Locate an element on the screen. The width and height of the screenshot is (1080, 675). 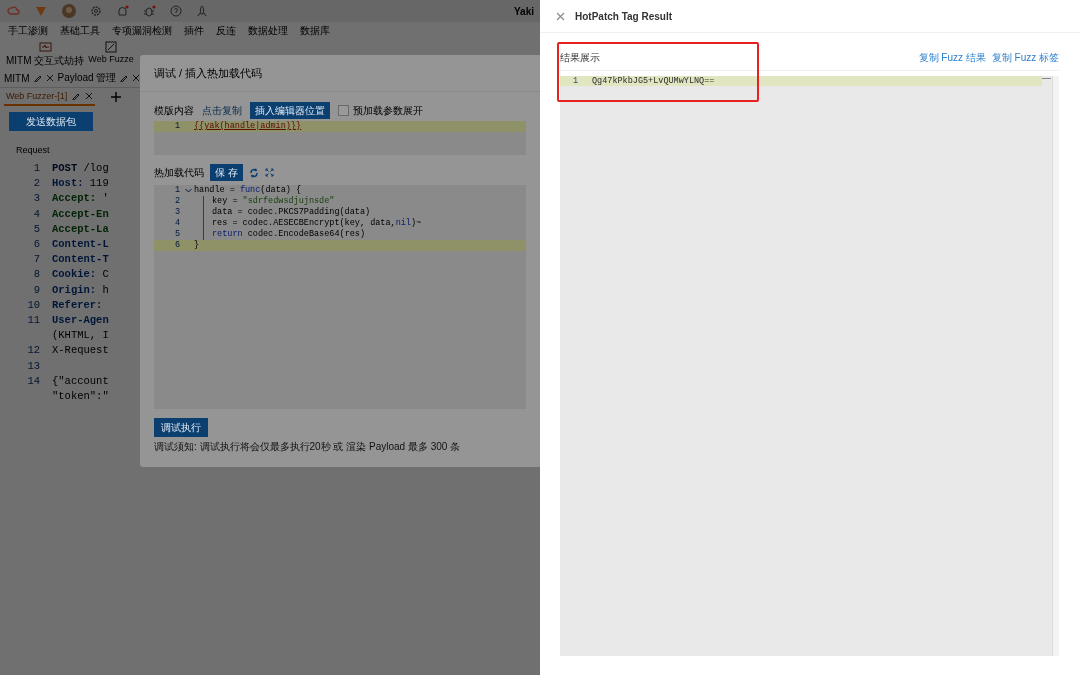
code-line: (KHTML, I is located at coordinates (80, 336).